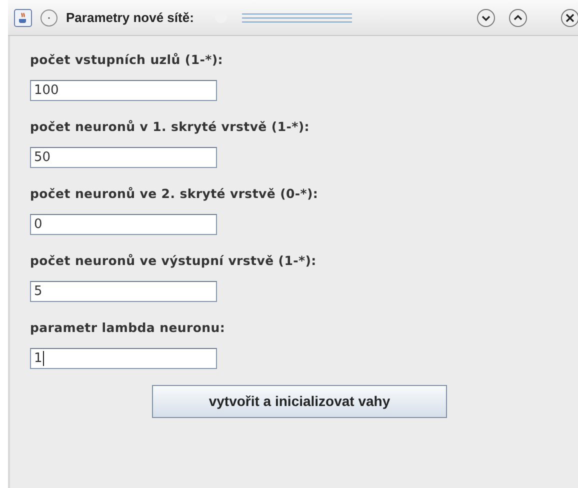  What do you see at coordinates (175, 194) in the screenshot?
I see `field-label: počet neuronů ve 2. skryté vrstvě (0-*):` at bounding box center [175, 194].